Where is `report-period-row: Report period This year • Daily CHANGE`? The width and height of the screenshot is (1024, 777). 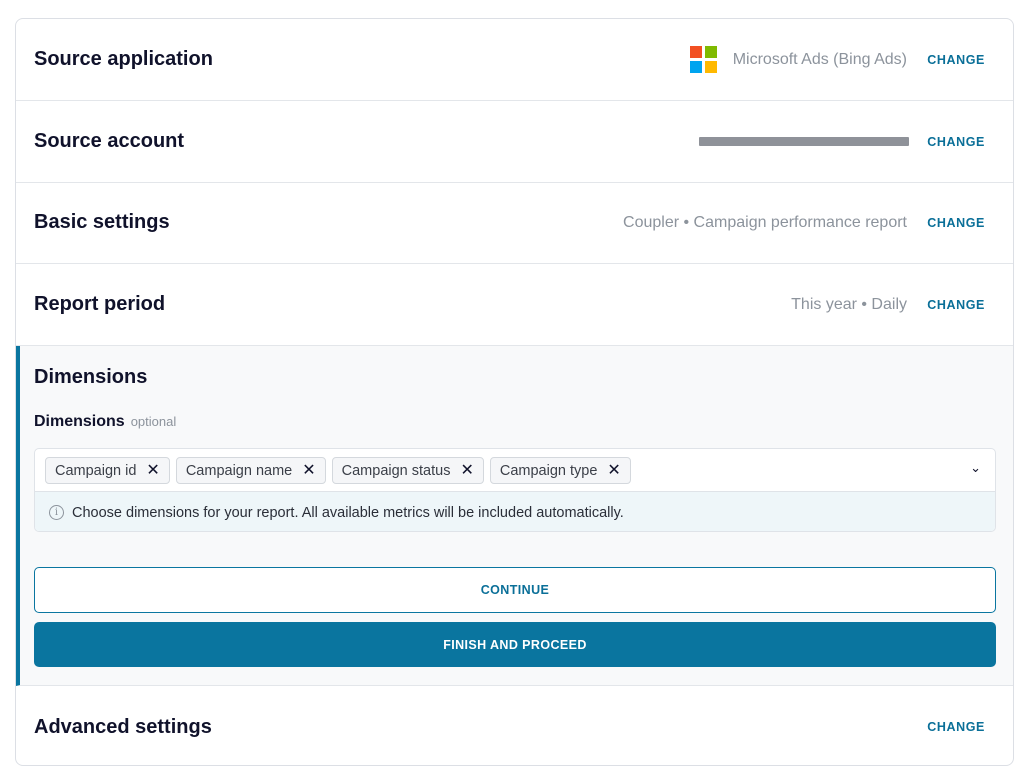
report-period-row: Report period This year • Daily CHANGE is located at coordinates (514, 305).